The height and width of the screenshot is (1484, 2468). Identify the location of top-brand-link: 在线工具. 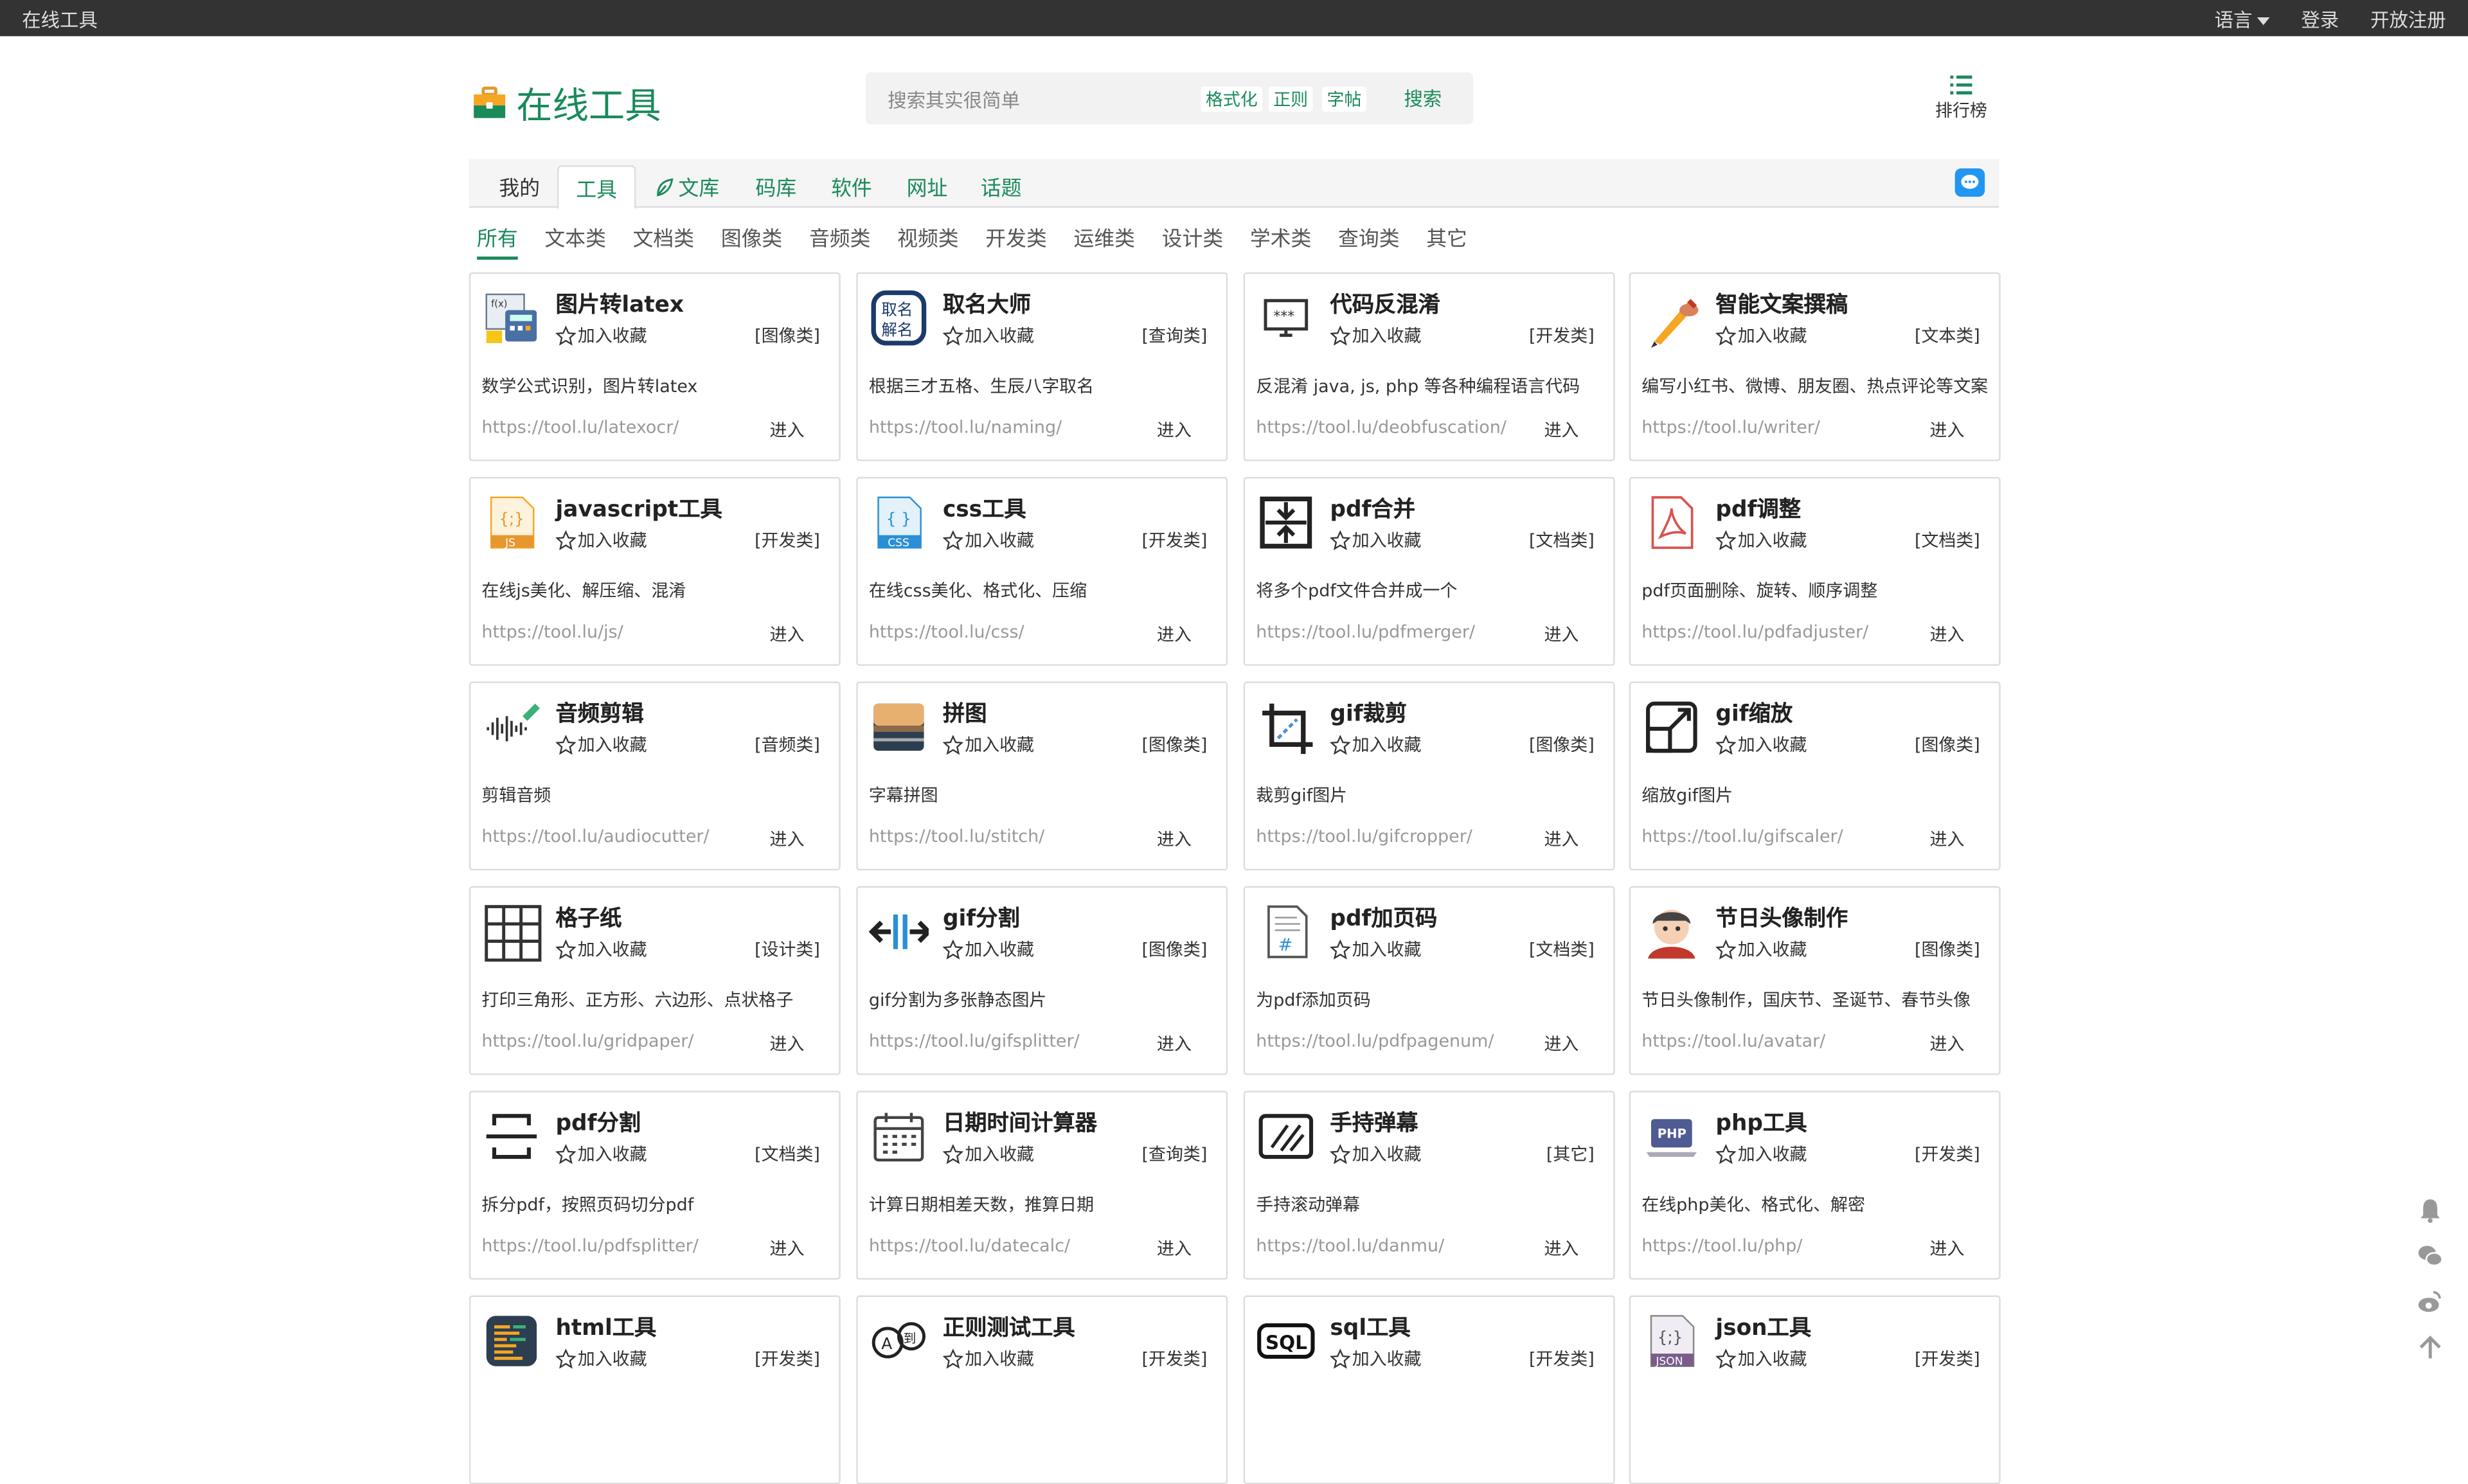
(60, 19).